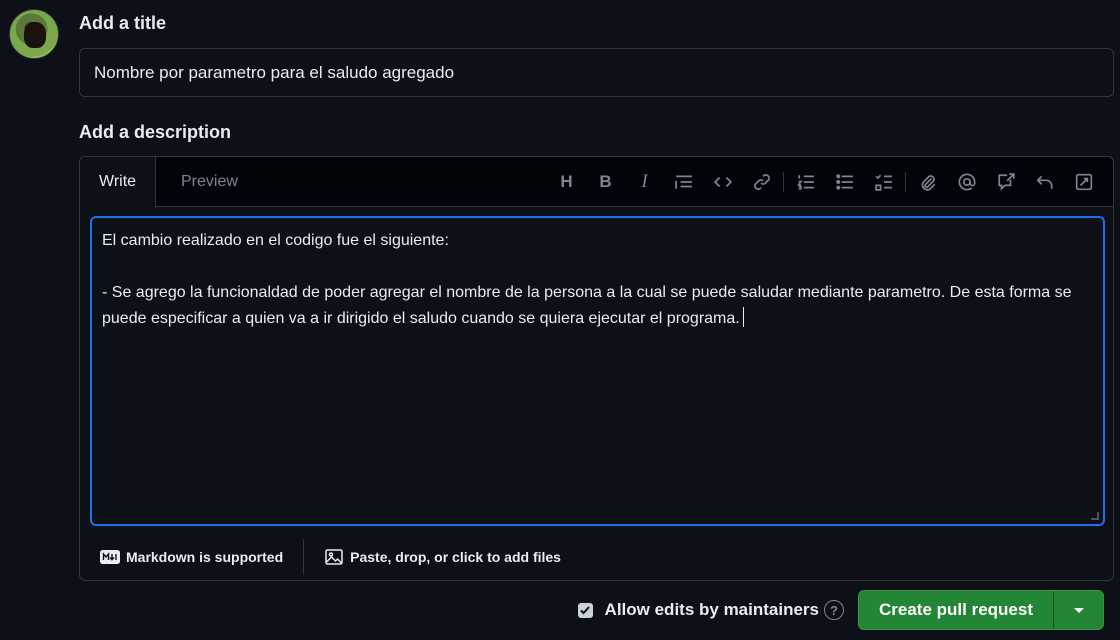 This screenshot has width=1120, height=640. What do you see at coordinates (566, 182) in the screenshot?
I see `heading-icon: H` at bounding box center [566, 182].